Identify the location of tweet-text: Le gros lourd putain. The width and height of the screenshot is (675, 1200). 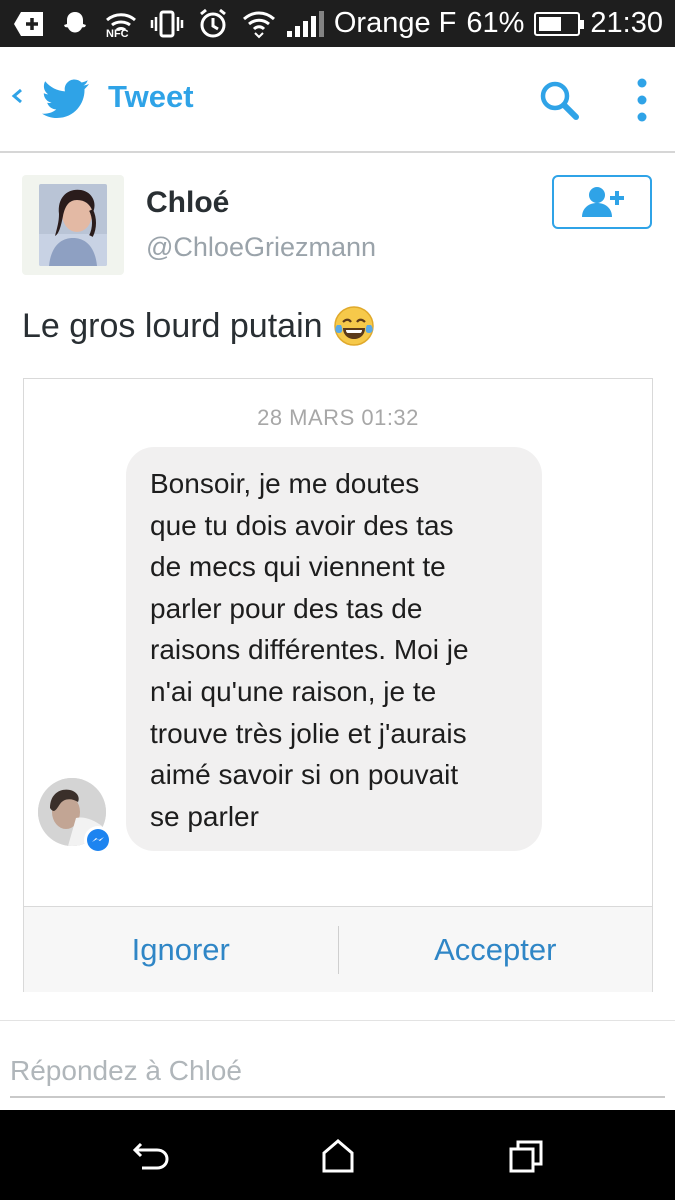
(198, 326).